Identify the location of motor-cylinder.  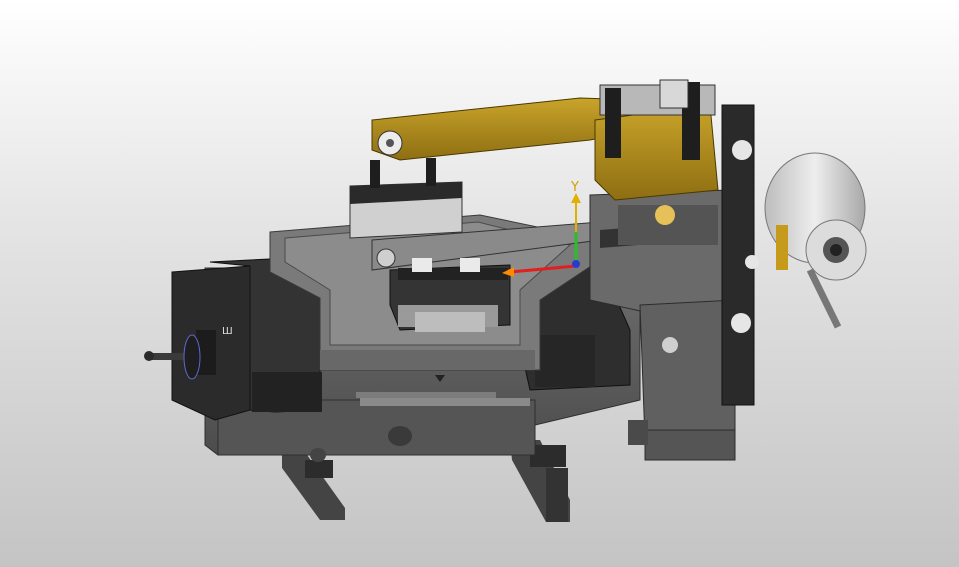
(815, 240).